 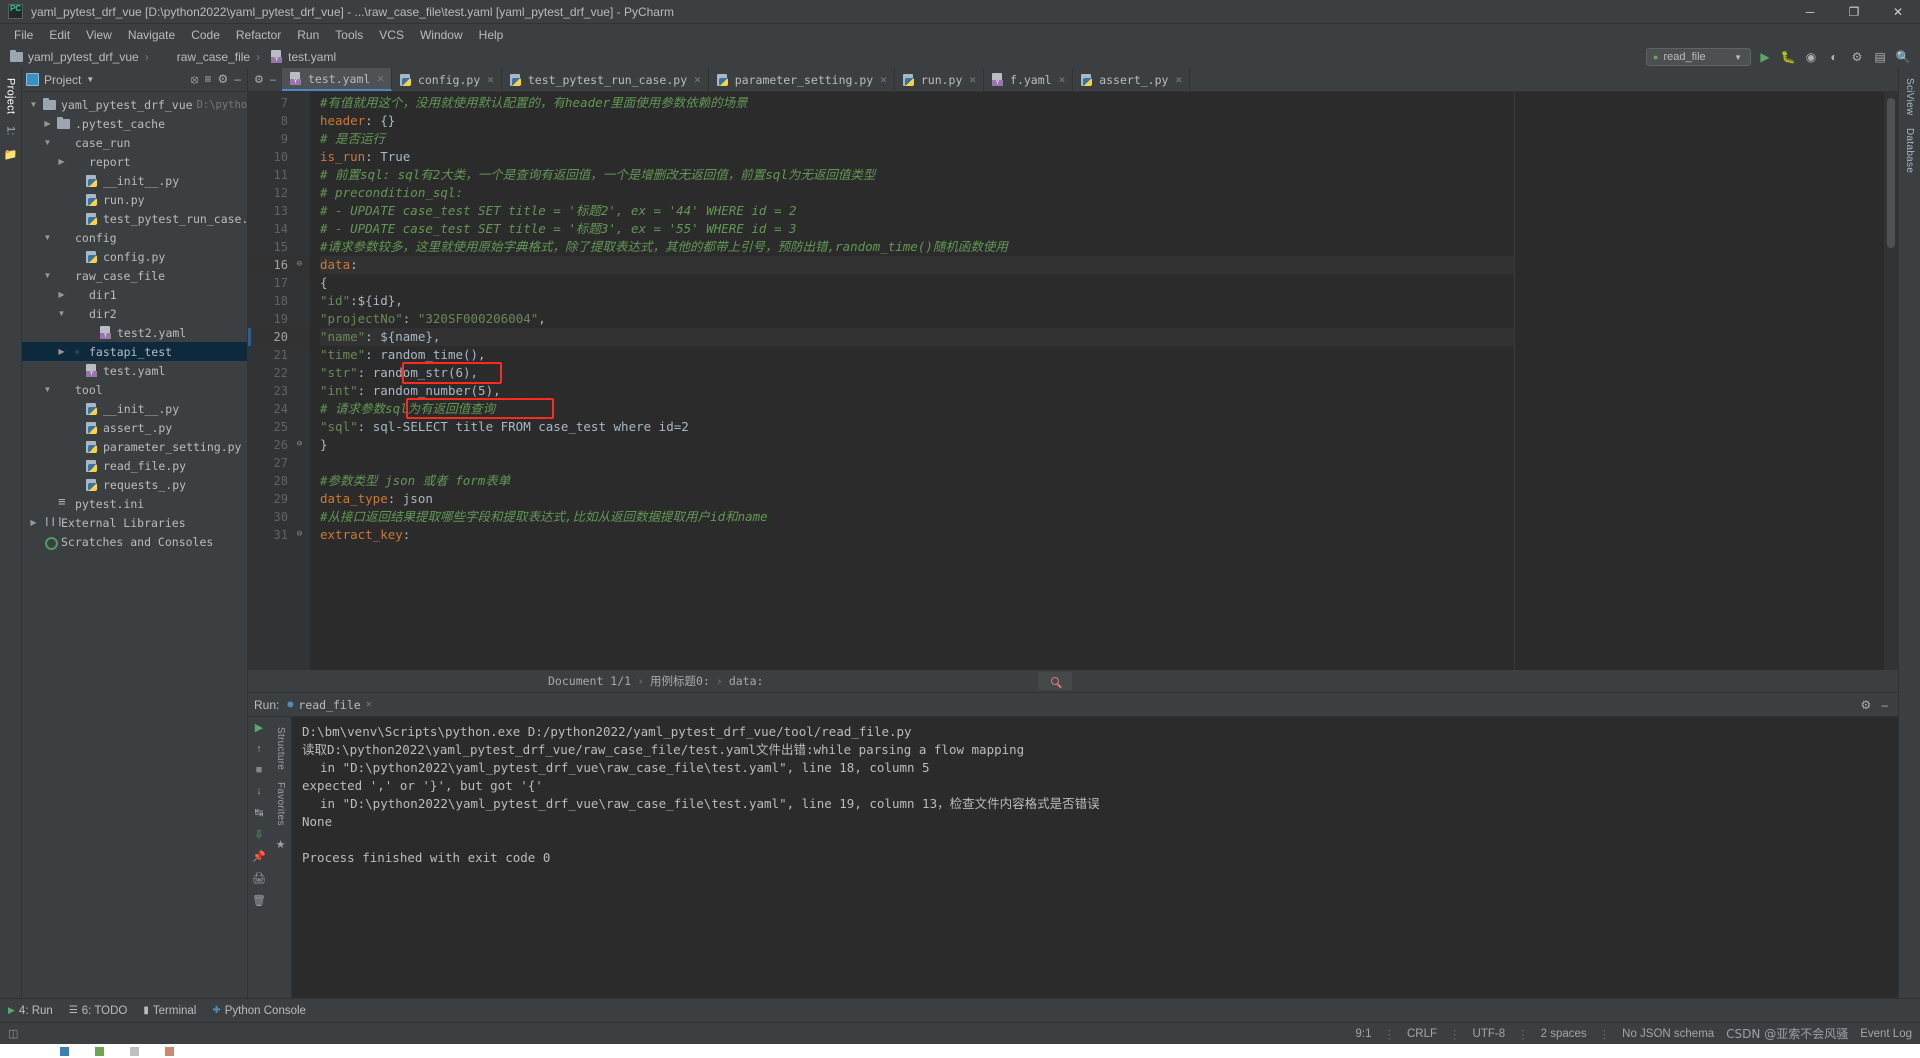 What do you see at coordinates (1811, 57) in the screenshot?
I see `coverage-icon: ◉` at bounding box center [1811, 57].